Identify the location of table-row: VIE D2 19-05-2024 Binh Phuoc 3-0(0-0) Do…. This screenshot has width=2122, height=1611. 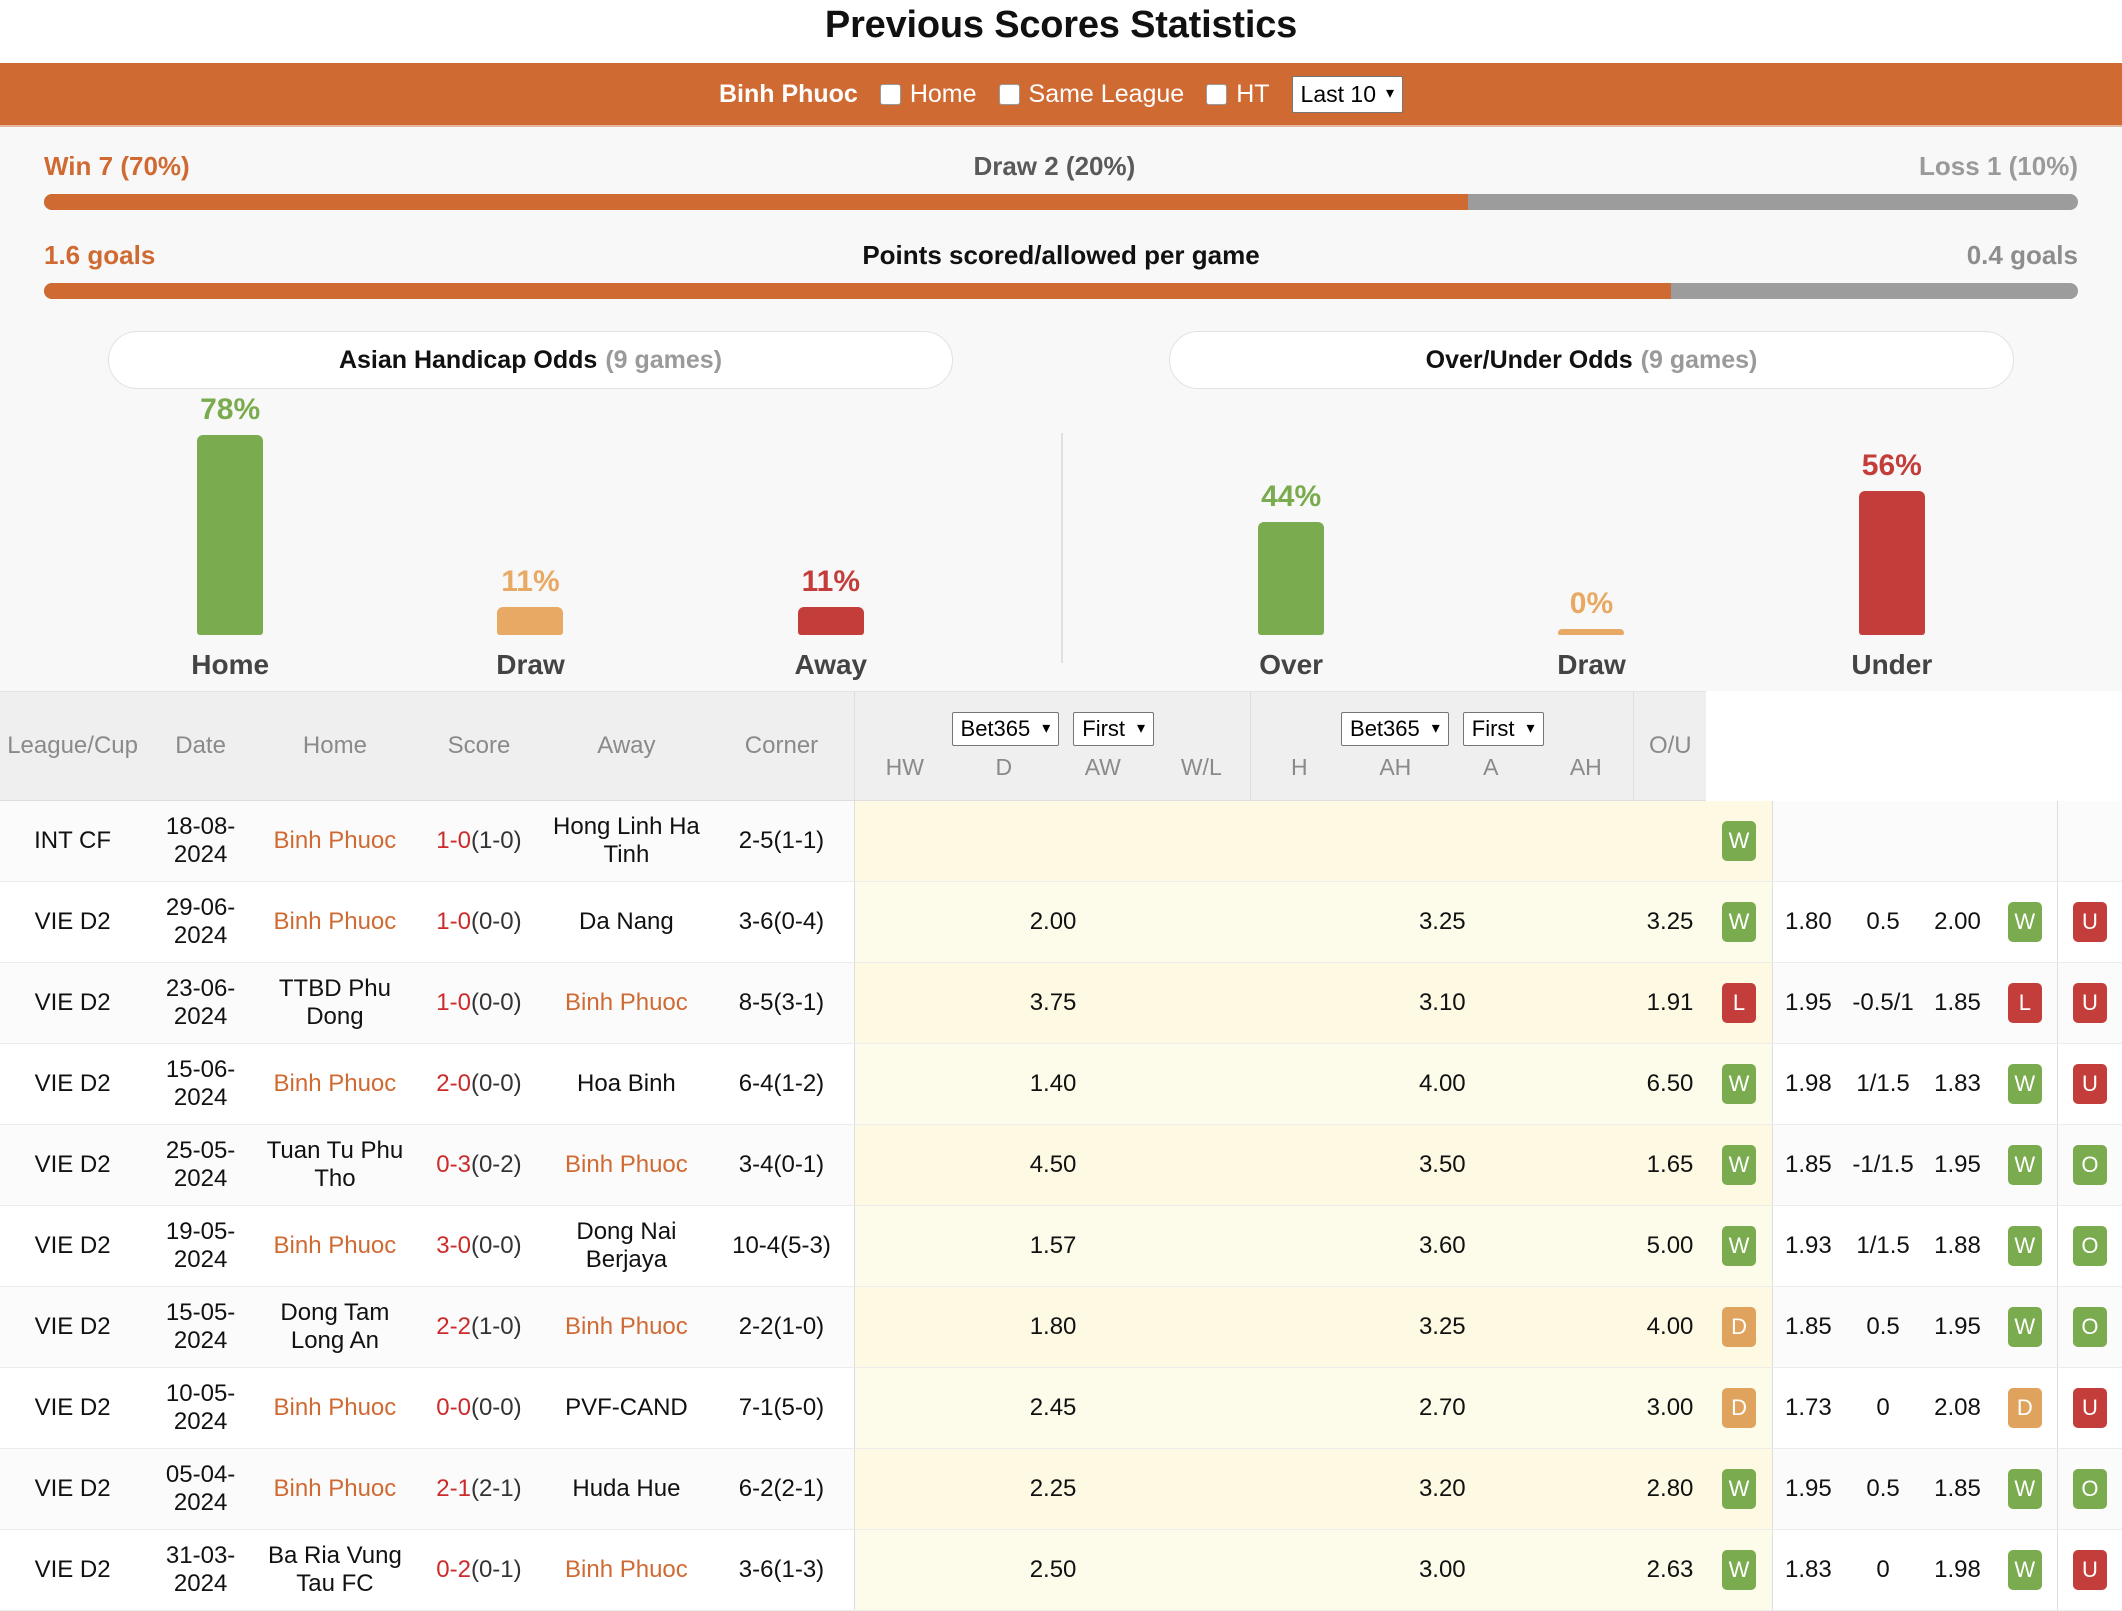
(1061, 1246).